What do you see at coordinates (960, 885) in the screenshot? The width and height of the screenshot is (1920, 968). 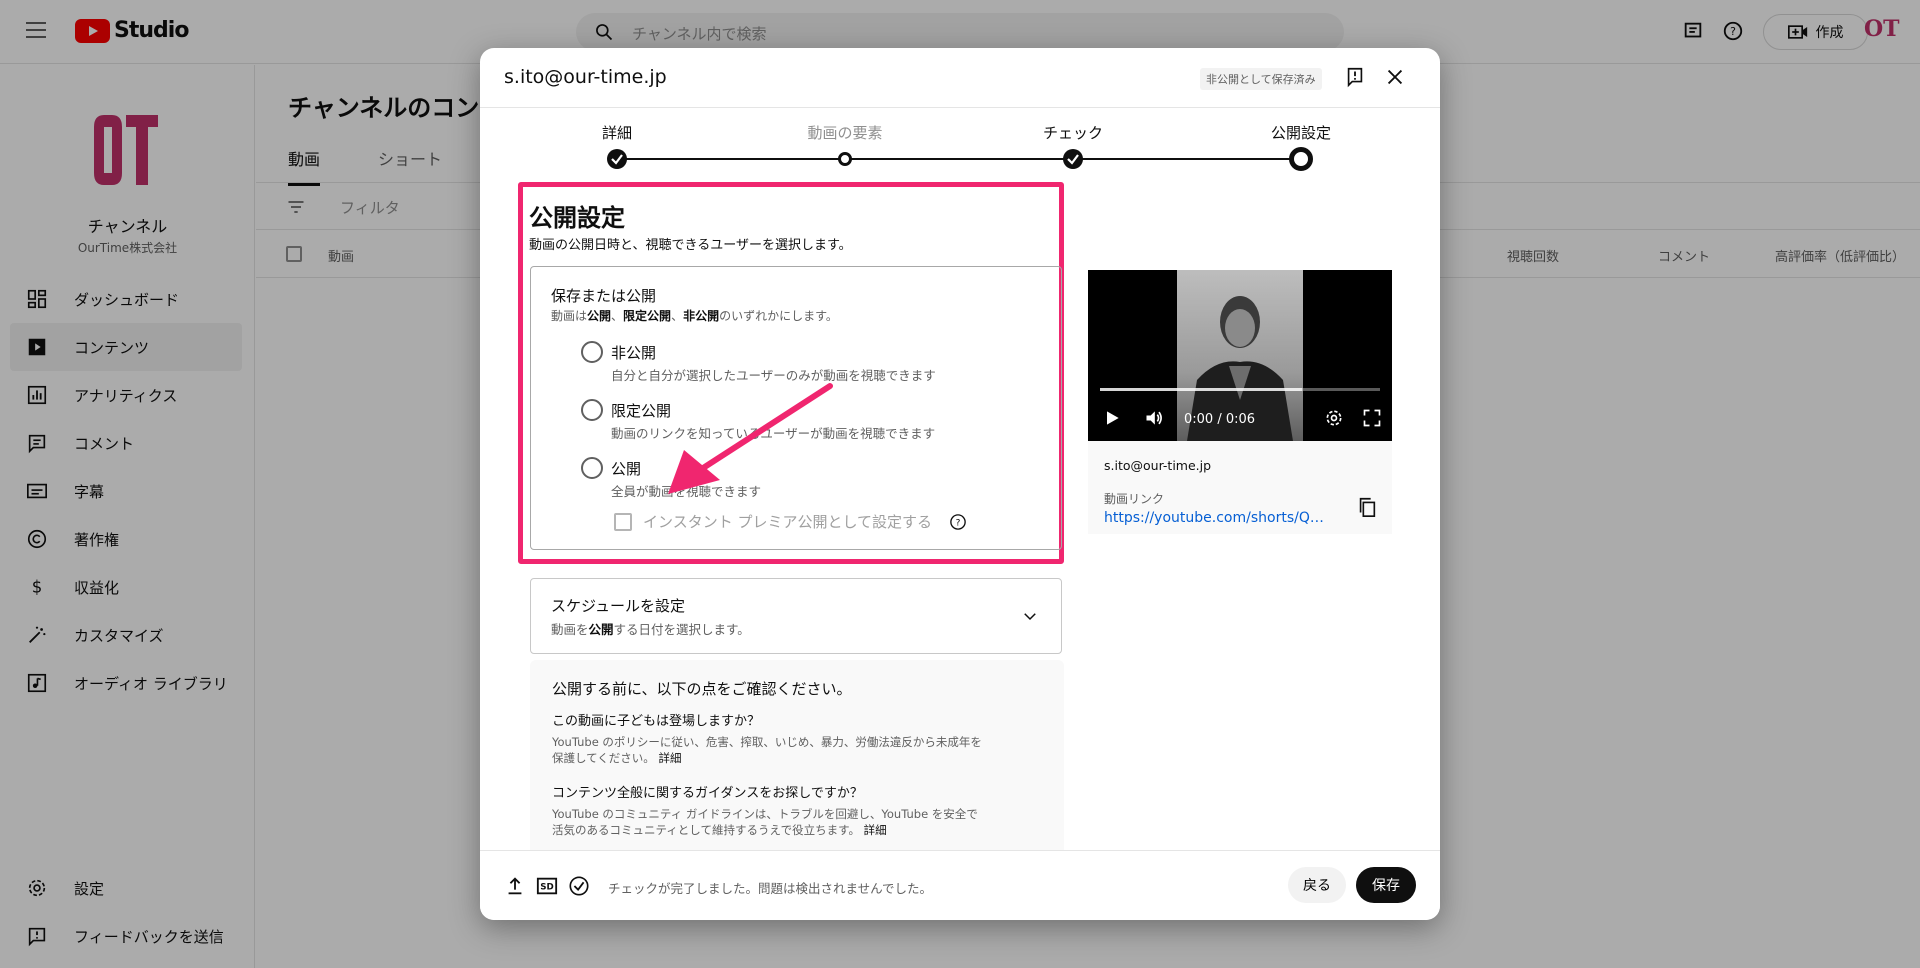 I see `dialog-footer: SD チェックが完了しました。問題は検出されませんでした。 戻る 保存` at bounding box center [960, 885].